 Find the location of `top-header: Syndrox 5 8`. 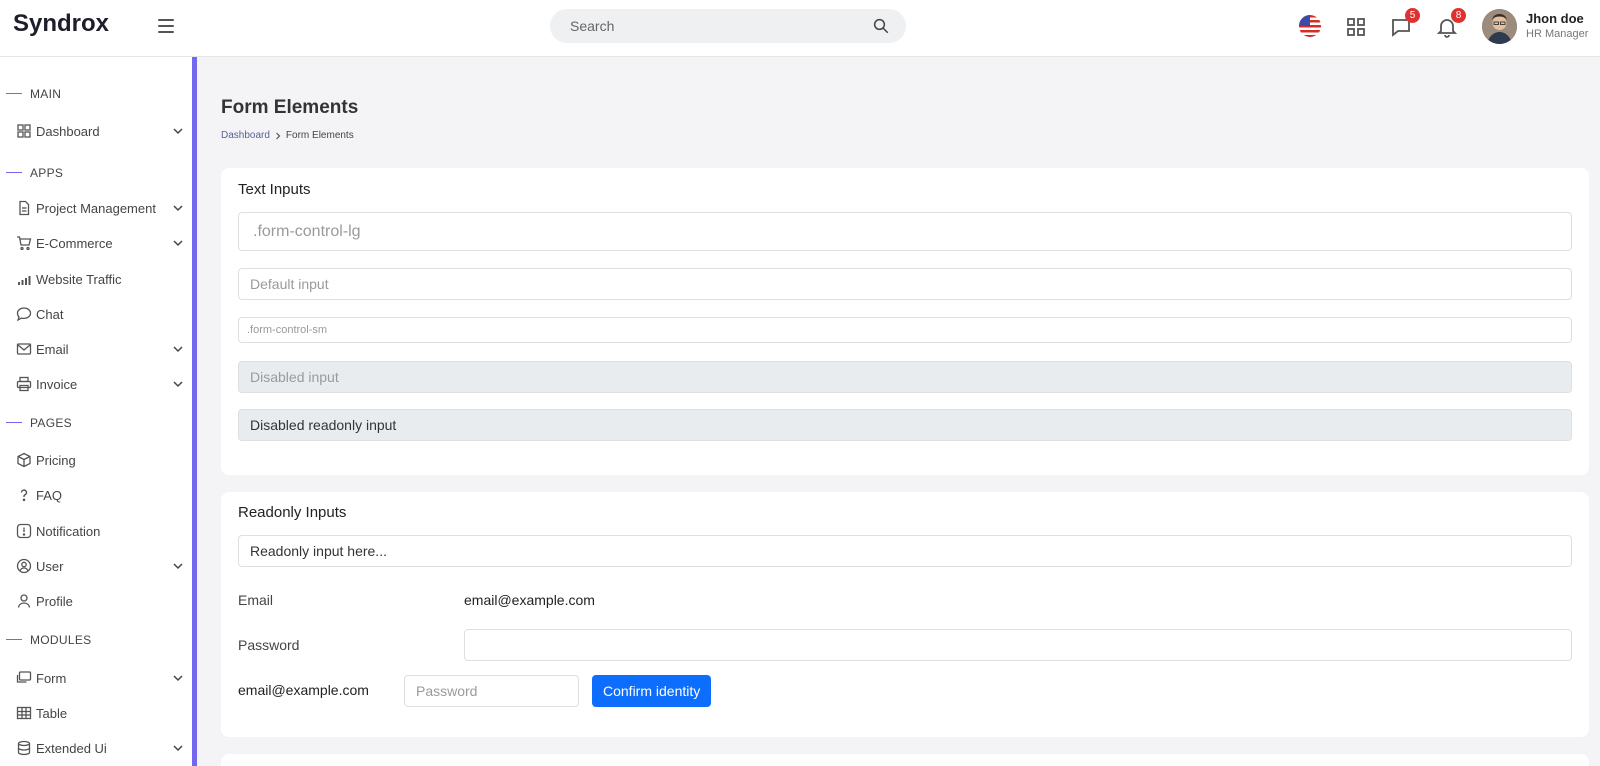

top-header: Syndrox 5 8 is located at coordinates (800, 28).